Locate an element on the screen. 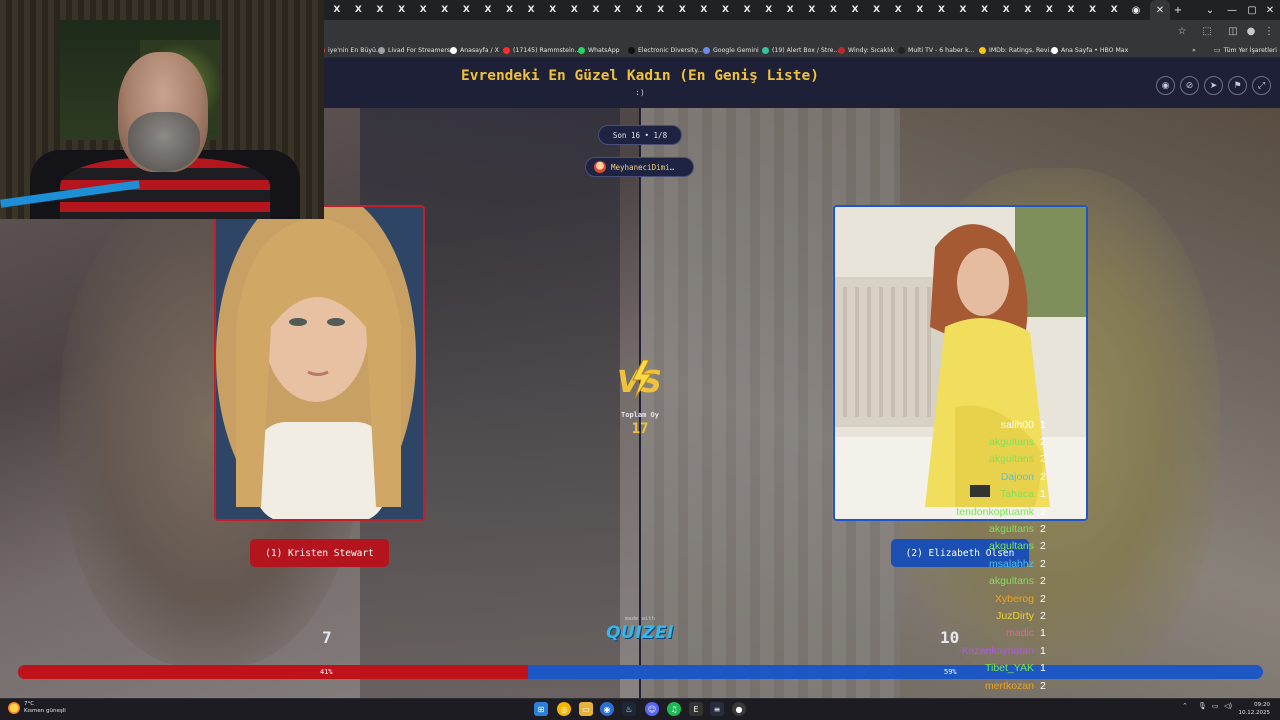 This screenshot has height=720, width=1280. bookmark-item: Windy: Sıcaklık is located at coordinates (866, 50).